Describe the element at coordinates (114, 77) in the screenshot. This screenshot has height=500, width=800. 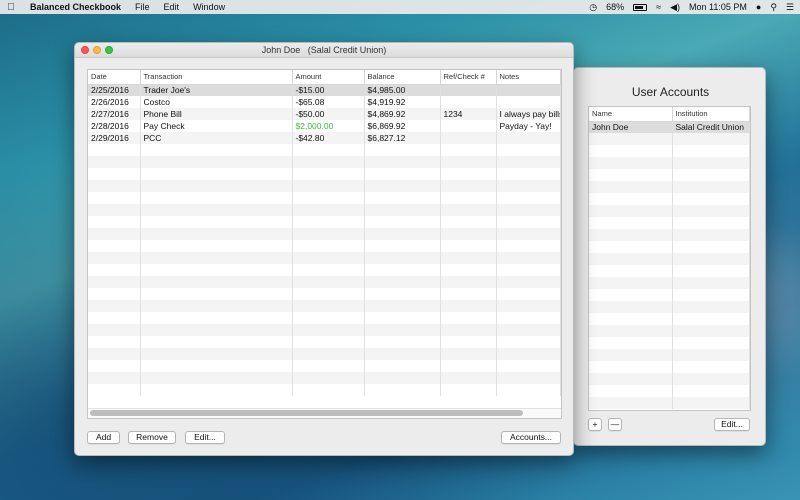
I see `column-header-date: Date` at that location.